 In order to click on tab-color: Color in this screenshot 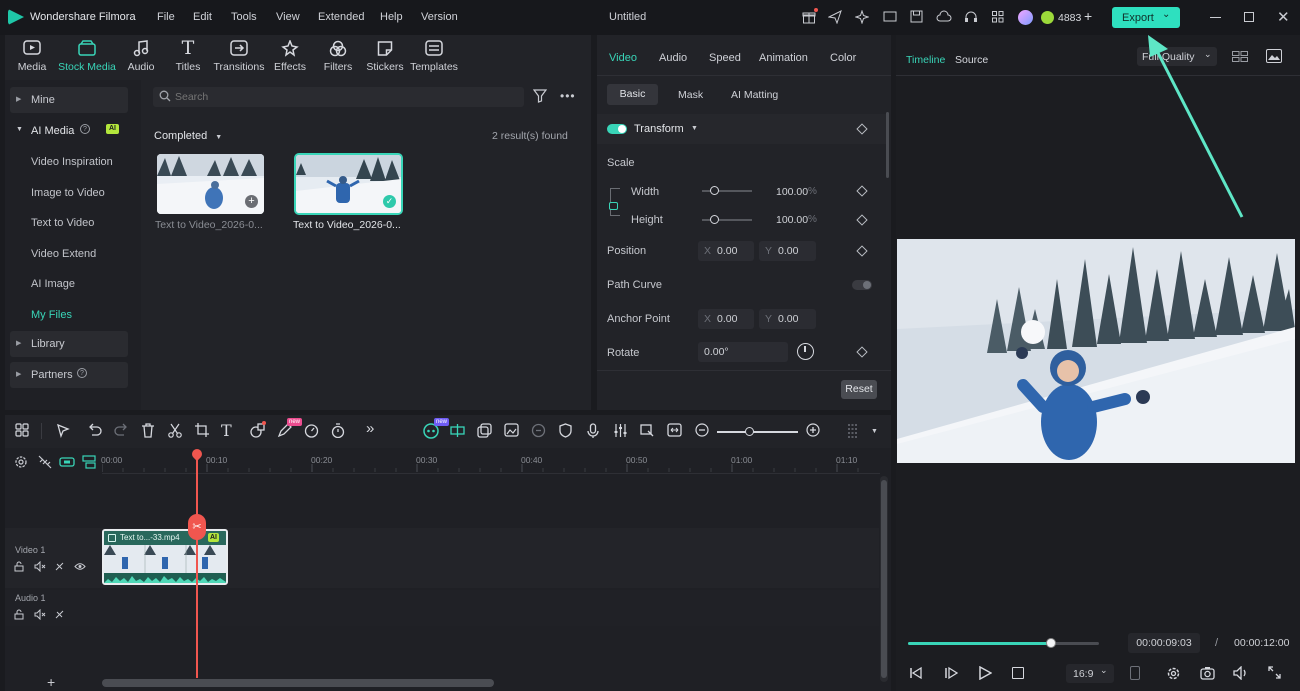, I will do `click(843, 58)`.